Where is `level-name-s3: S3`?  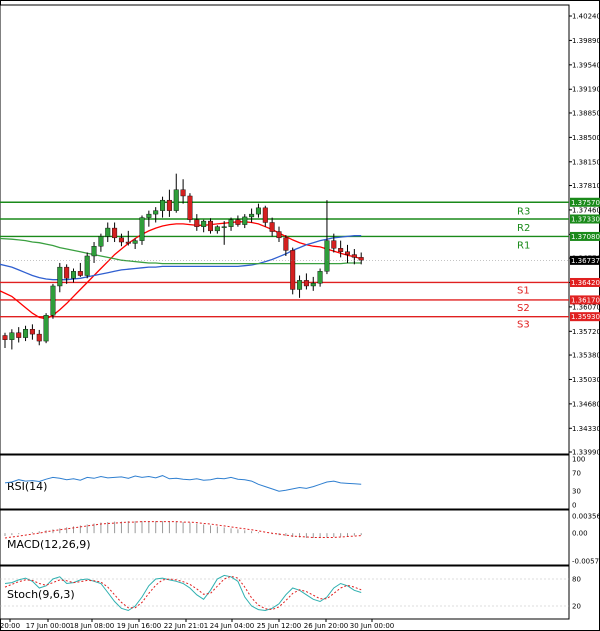
level-name-s3: S3 is located at coordinates (523, 325).